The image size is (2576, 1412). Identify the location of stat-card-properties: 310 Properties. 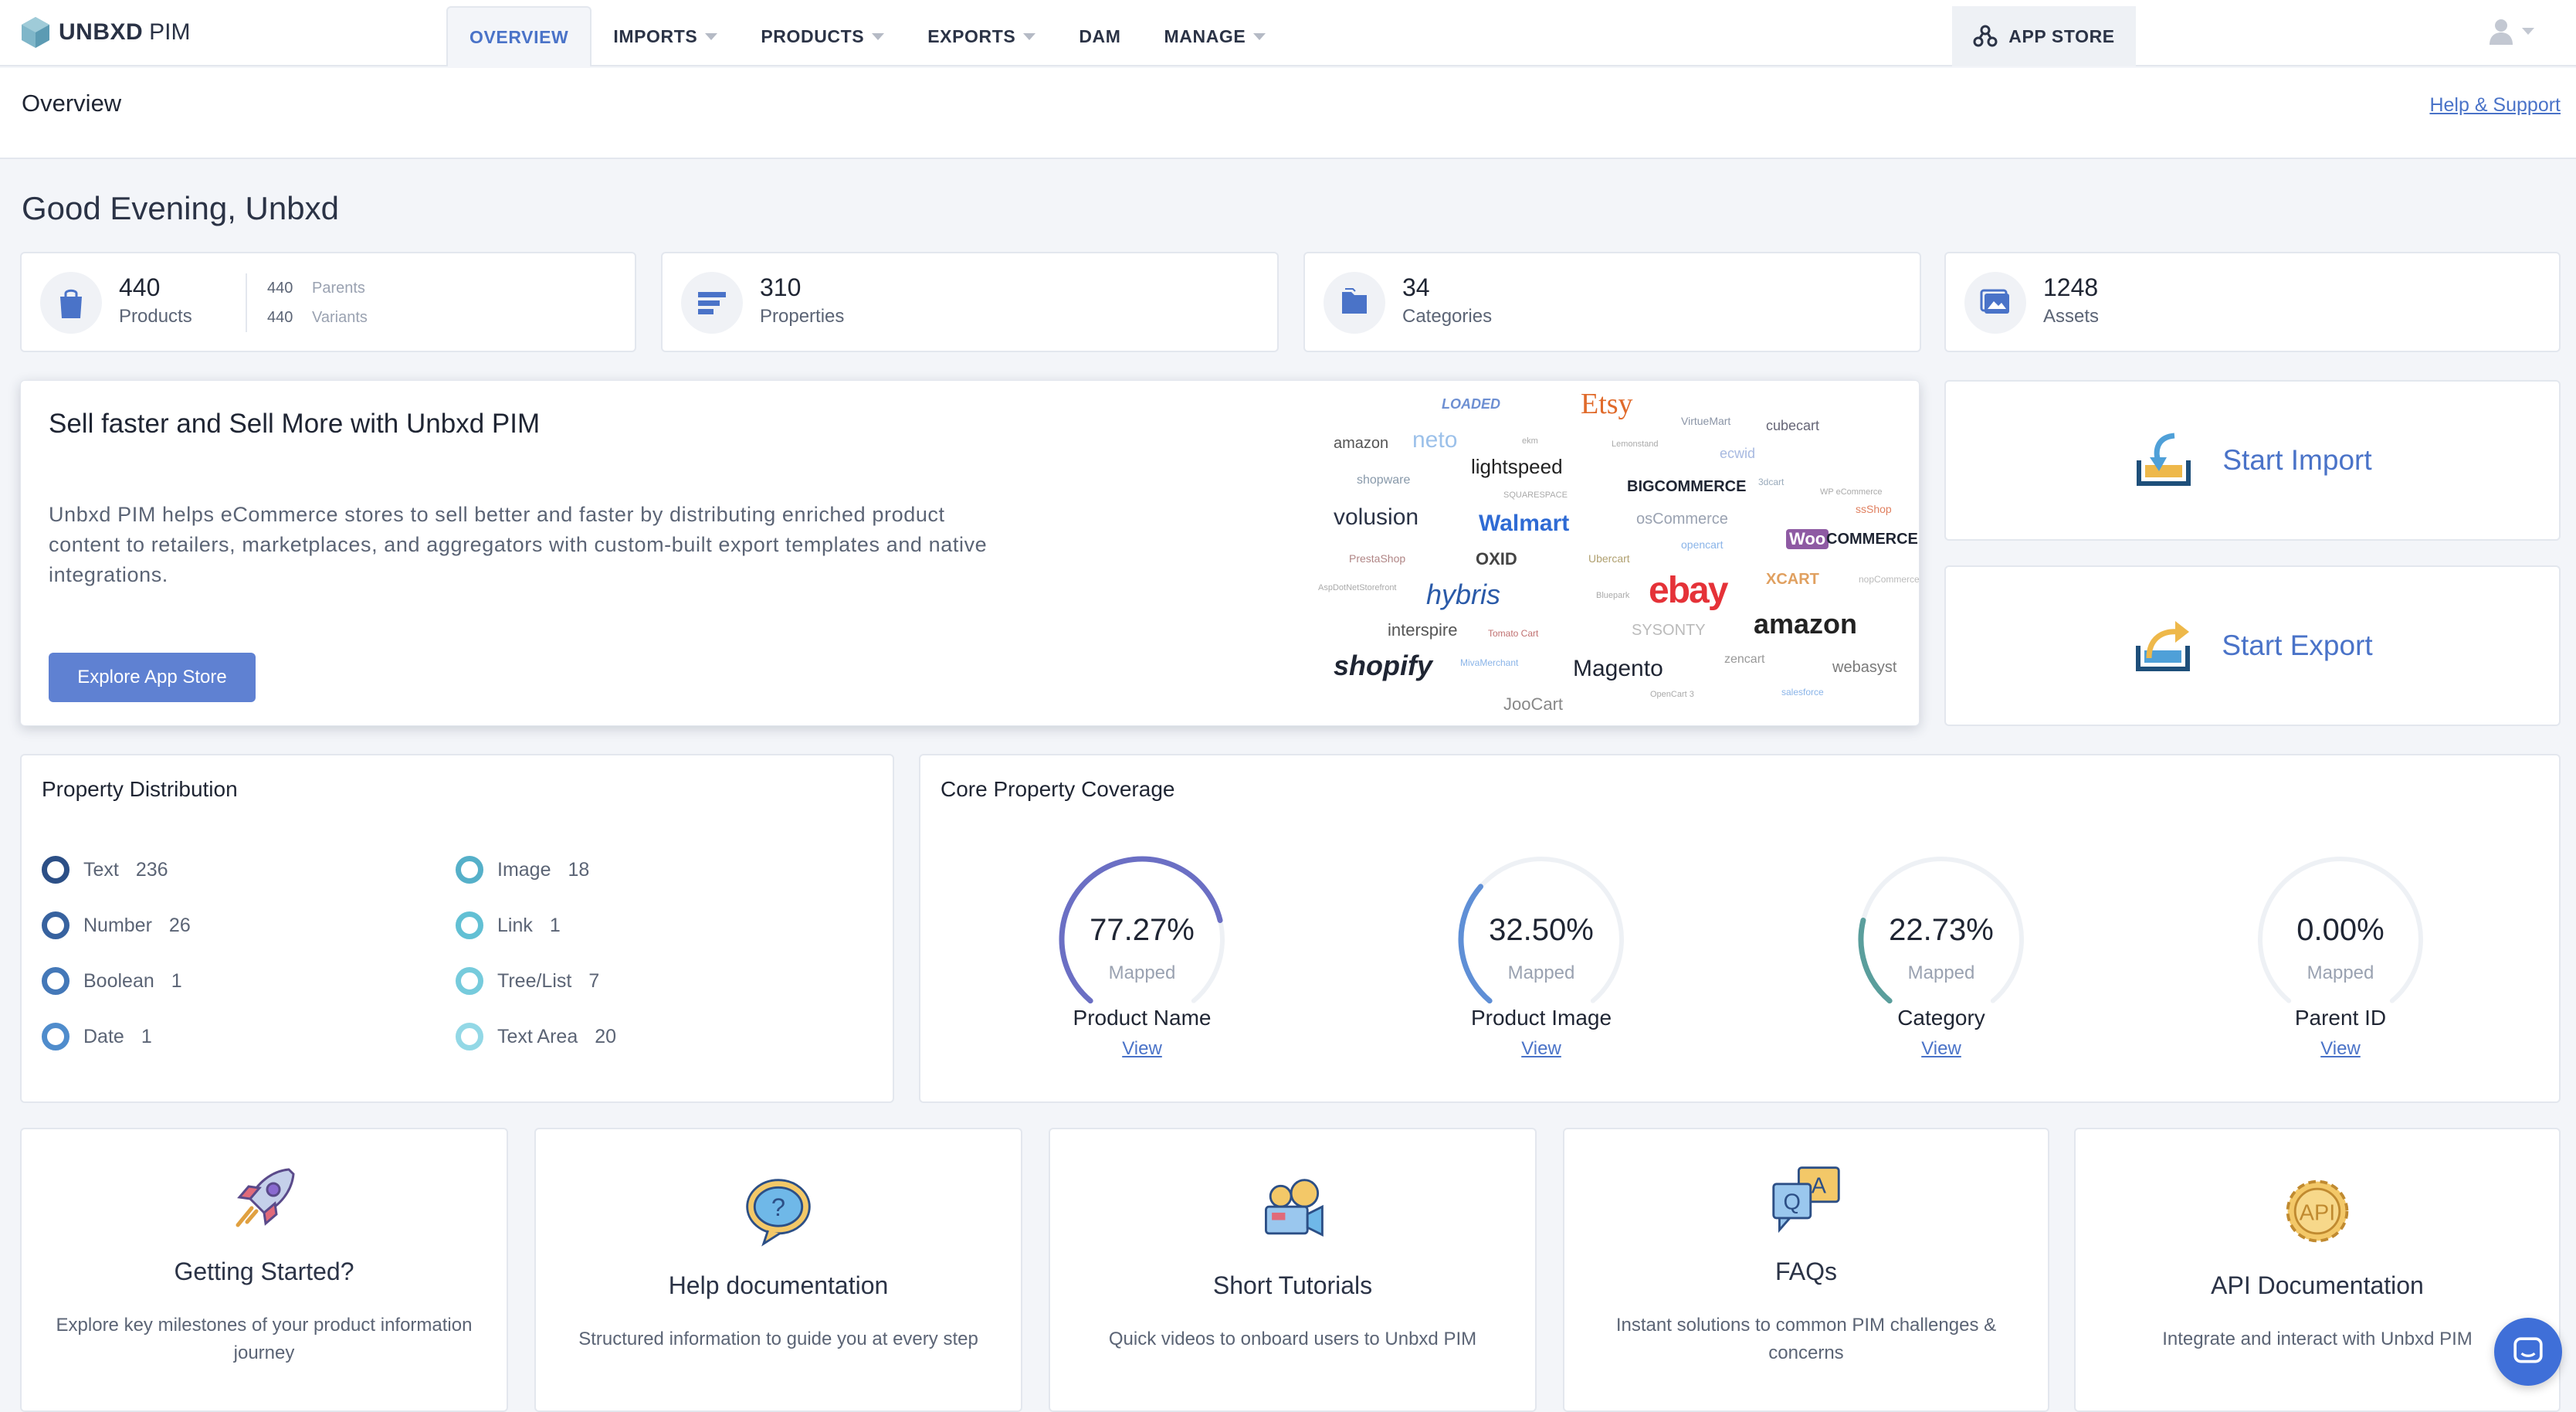
(970, 302).